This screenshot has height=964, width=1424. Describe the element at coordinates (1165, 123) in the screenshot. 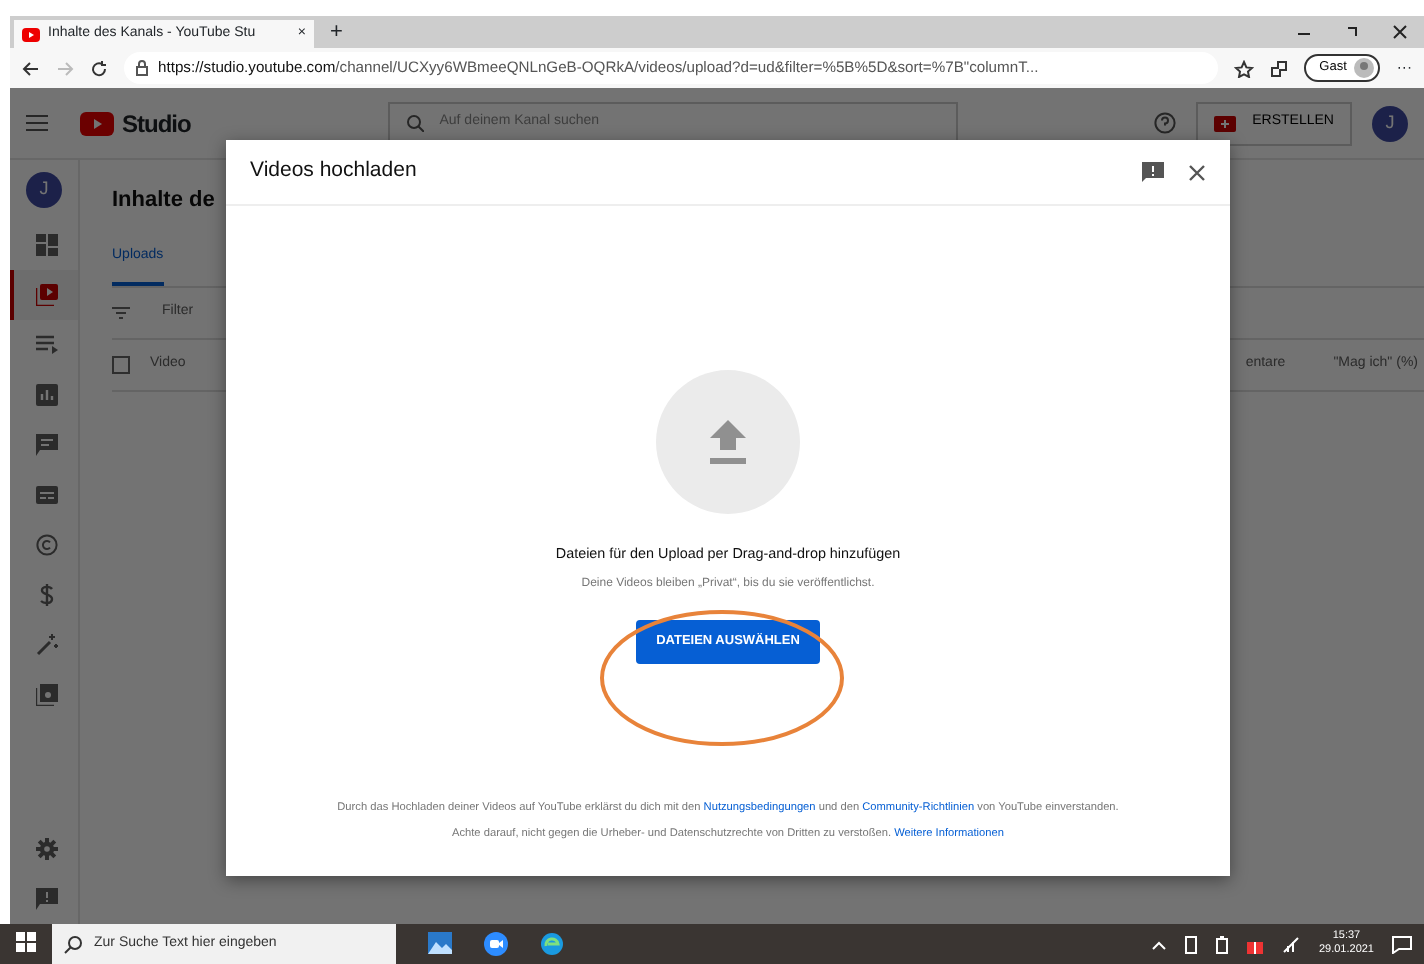

I see `help-icon` at that location.